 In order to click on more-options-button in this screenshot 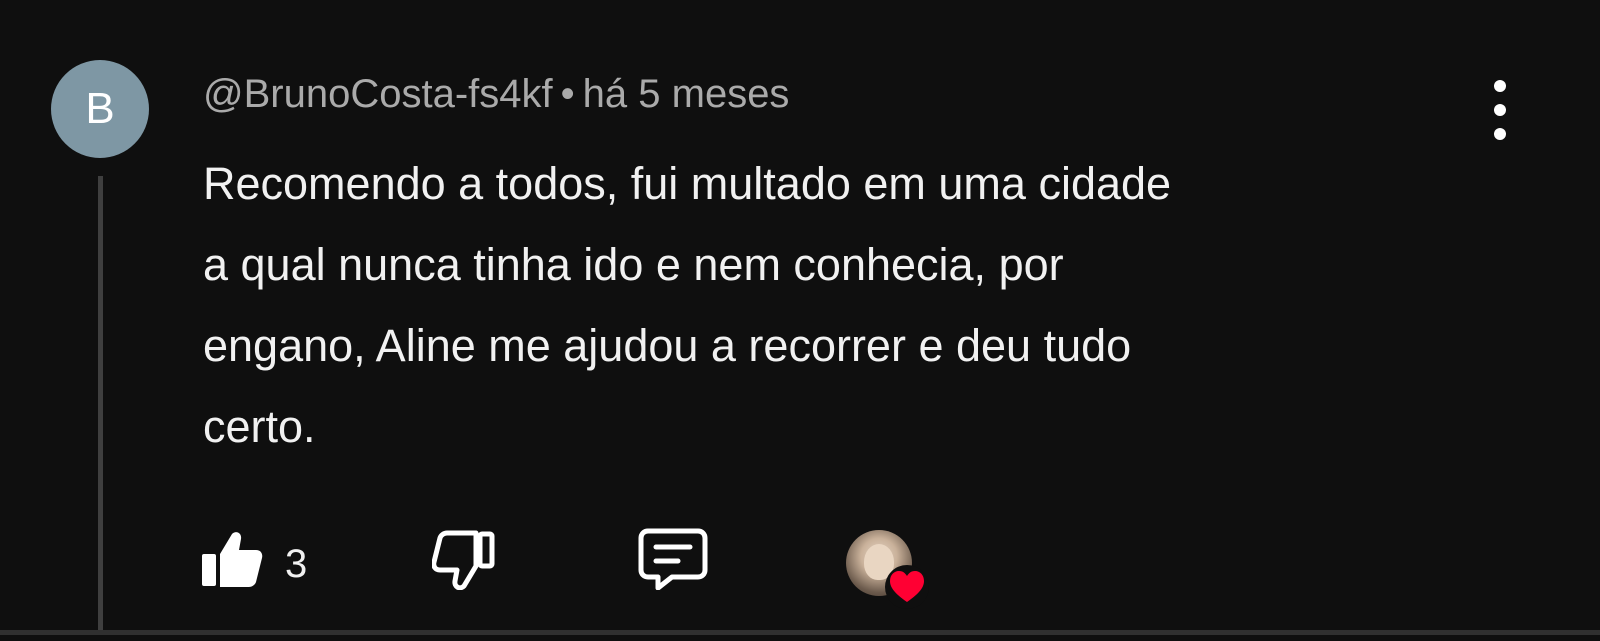, I will do `click(1500, 110)`.